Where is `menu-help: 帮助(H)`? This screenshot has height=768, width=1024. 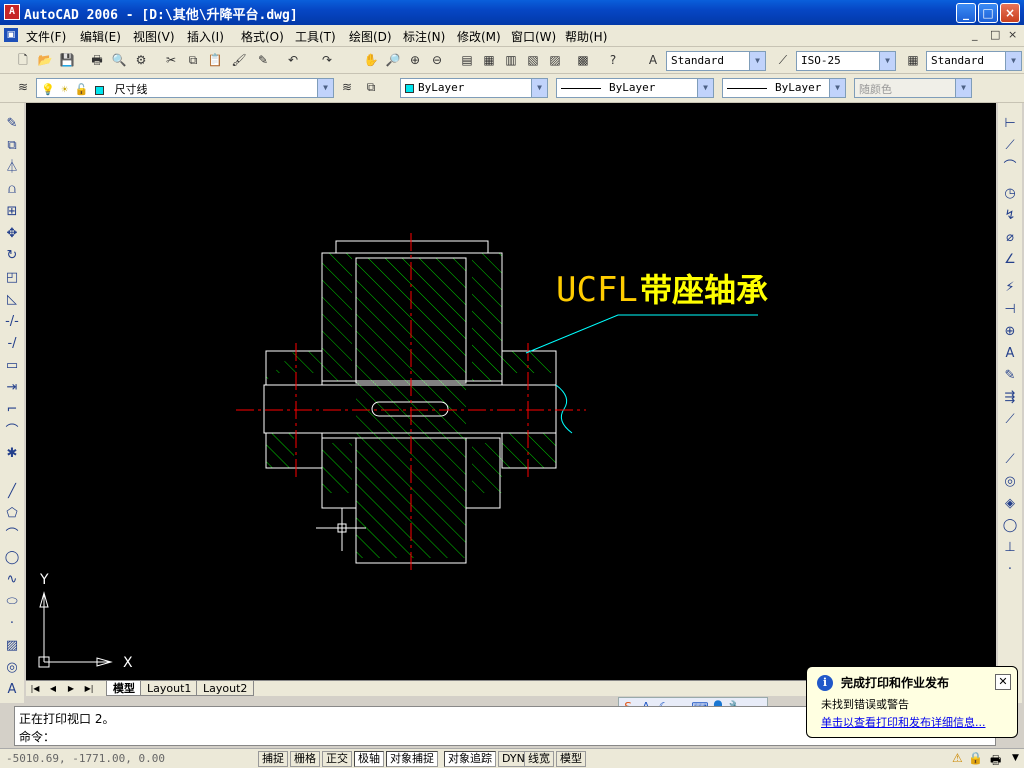
menu-help: 帮助(H) is located at coordinates (586, 36).